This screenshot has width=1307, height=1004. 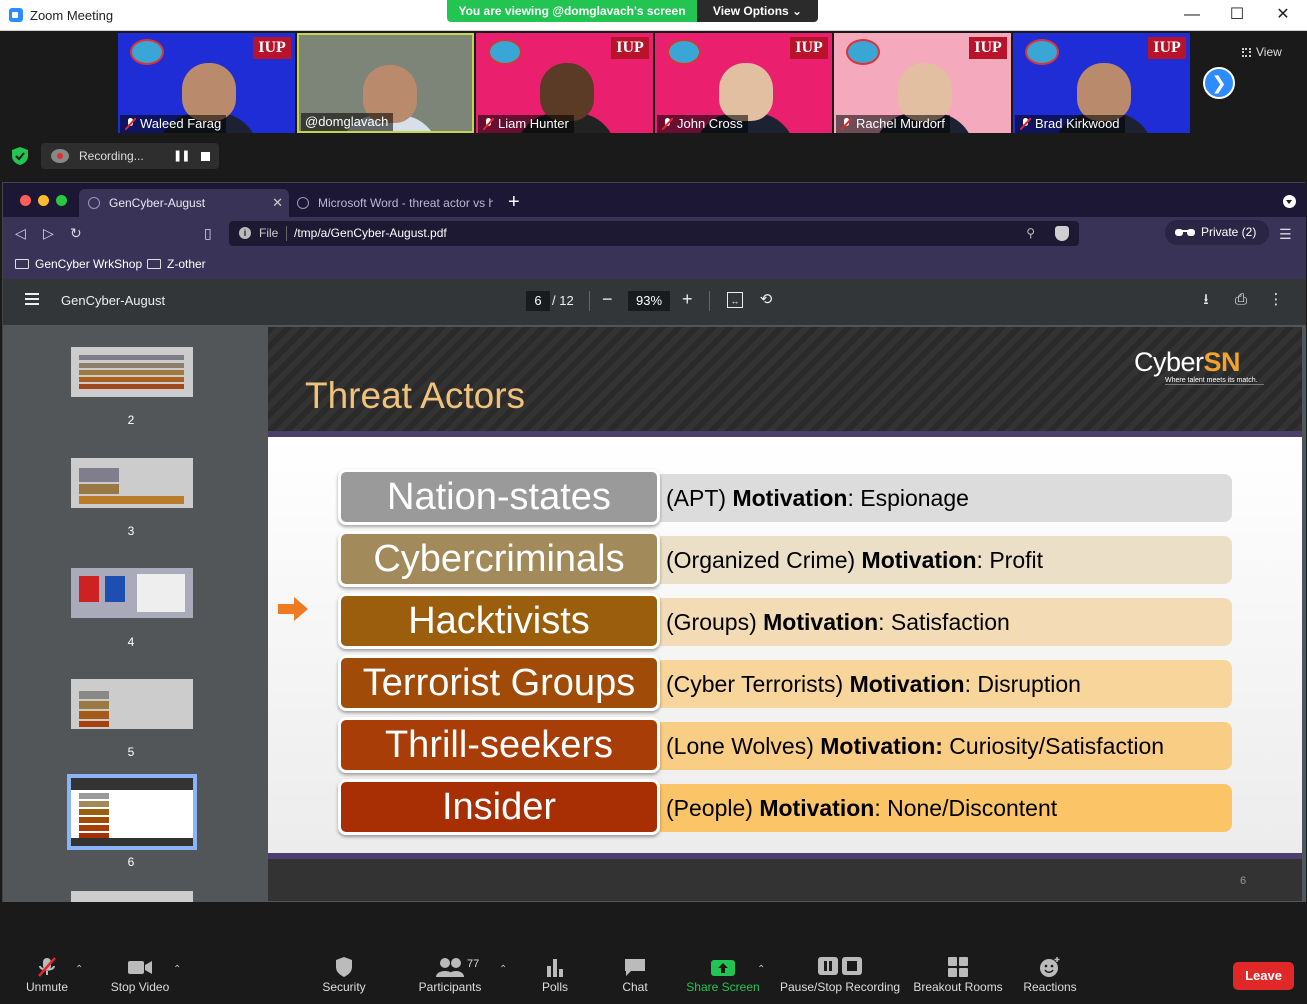 What do you see at coordinates (564, 83) in the screenshot?
I see `participant-tile: IUP Liam Hunter` at bounding box center [564, 83].